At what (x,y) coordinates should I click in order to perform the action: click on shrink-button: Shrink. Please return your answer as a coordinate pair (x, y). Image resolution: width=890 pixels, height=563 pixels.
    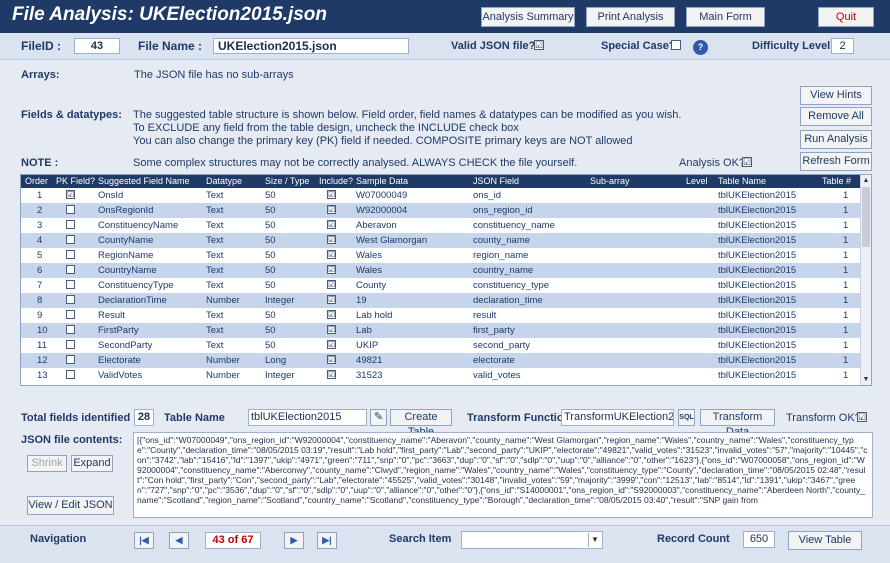
    Looking at the image, I should click on (47, 463).